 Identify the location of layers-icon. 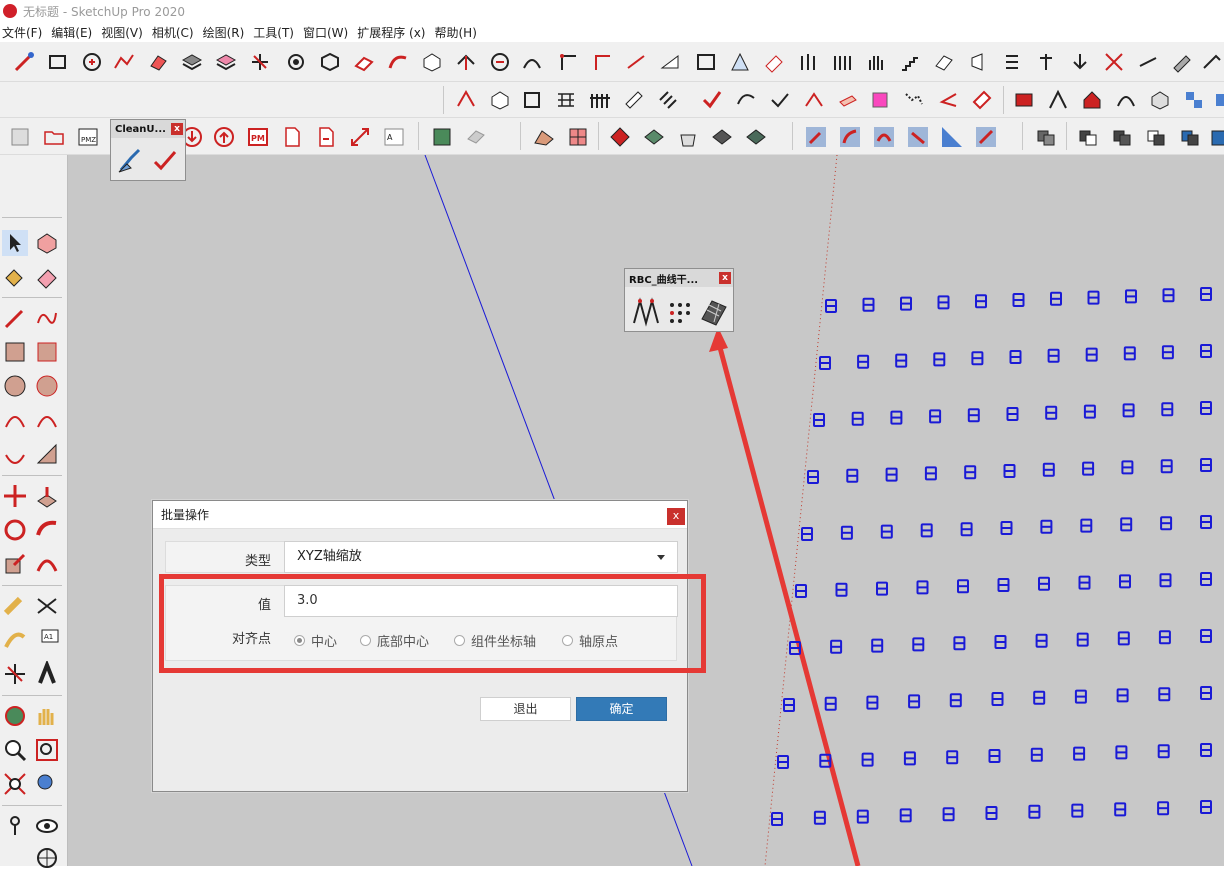
(192, 62).